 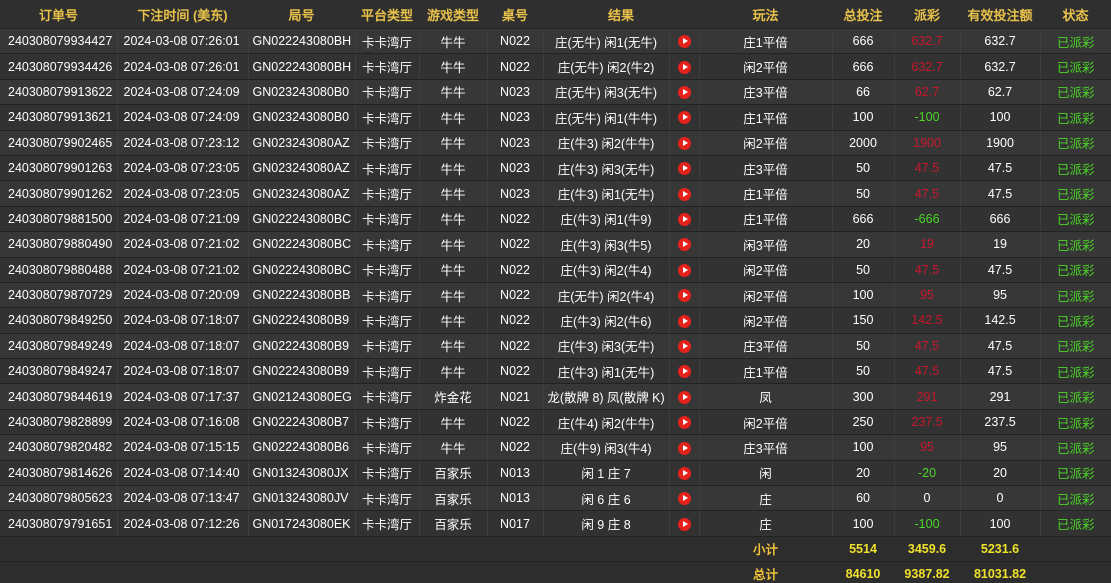 What do you see at coordinates (59, 447) in the screenshot?
I see `order-number: 240308079820482` at bounding box center [59, 447].